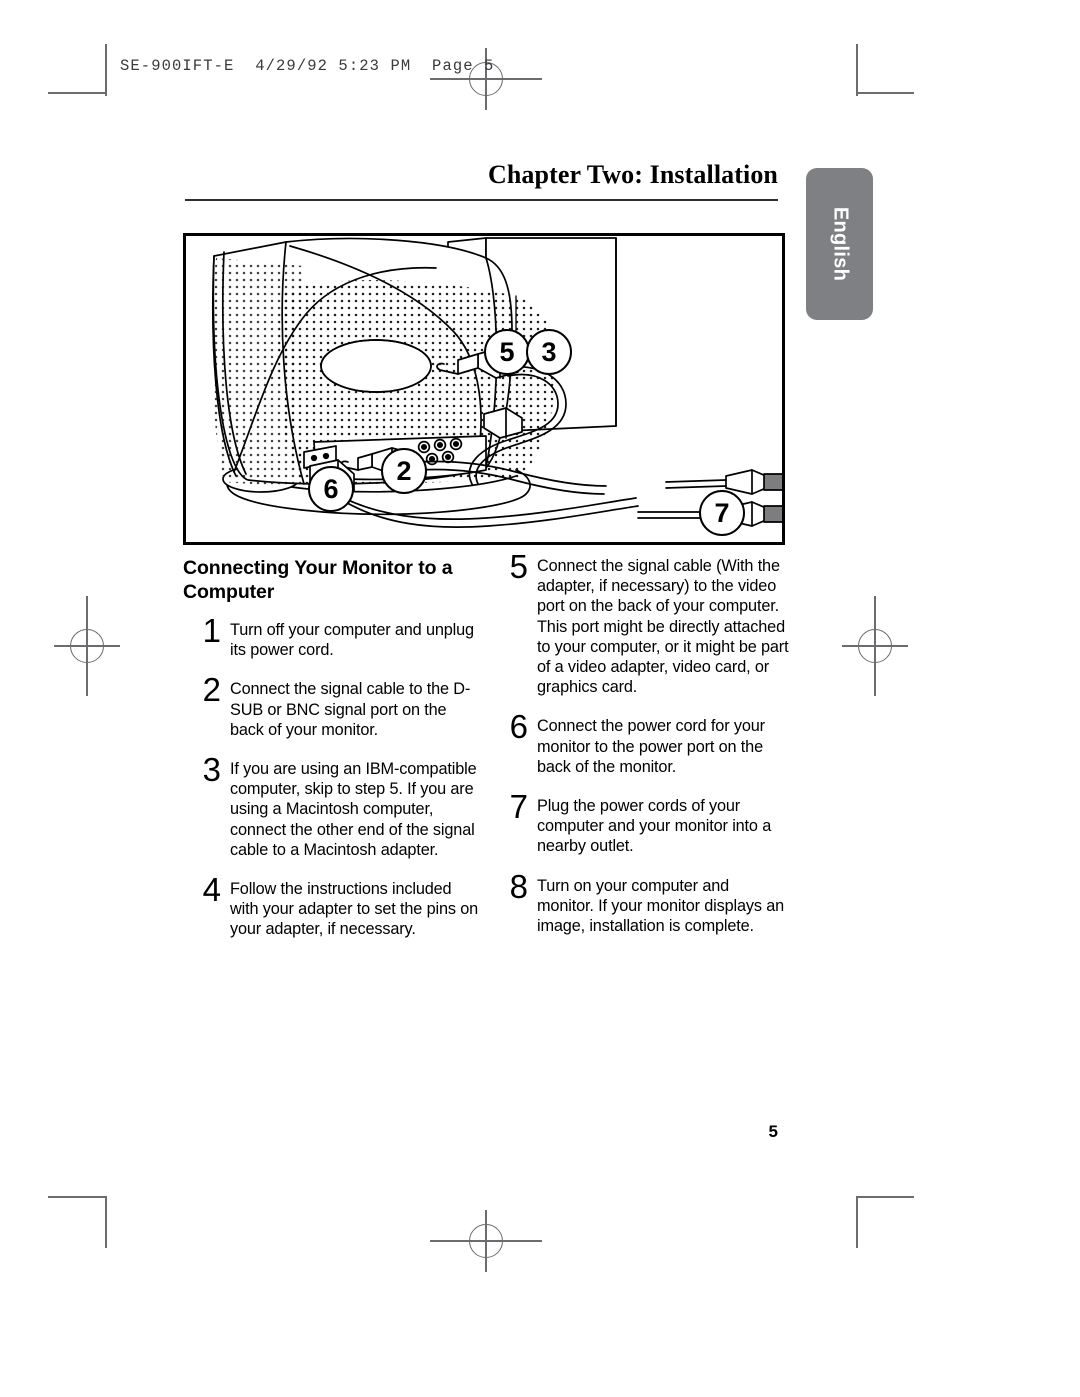 The height and width of the screenshot is (1397, 1080). I want to click on title-rule, so click(481, 200).